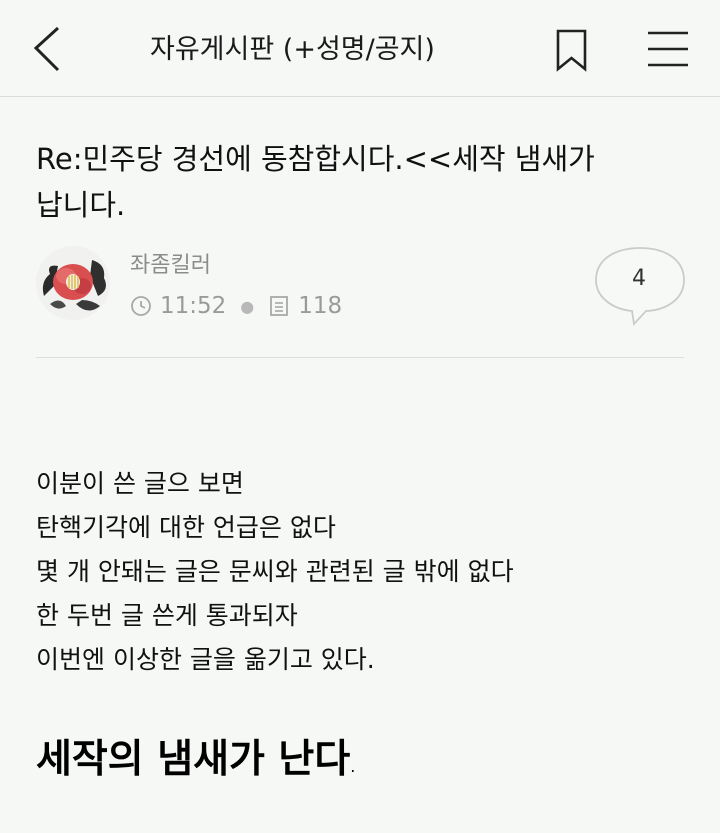 The width and height of the screenshot is (720, 833). What do you see at coordinates (193, 759) in the screenshot?
I see `emphasis-main: 세작의 냄새가 난다` at bounding box center [193, 759].